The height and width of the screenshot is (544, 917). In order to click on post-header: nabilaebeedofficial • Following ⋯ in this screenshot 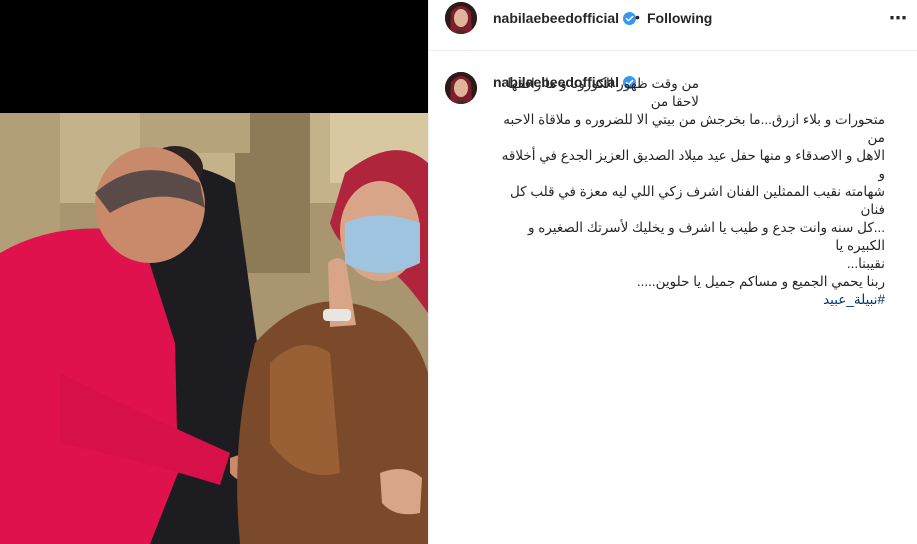, I will do `click(673, 25)`.